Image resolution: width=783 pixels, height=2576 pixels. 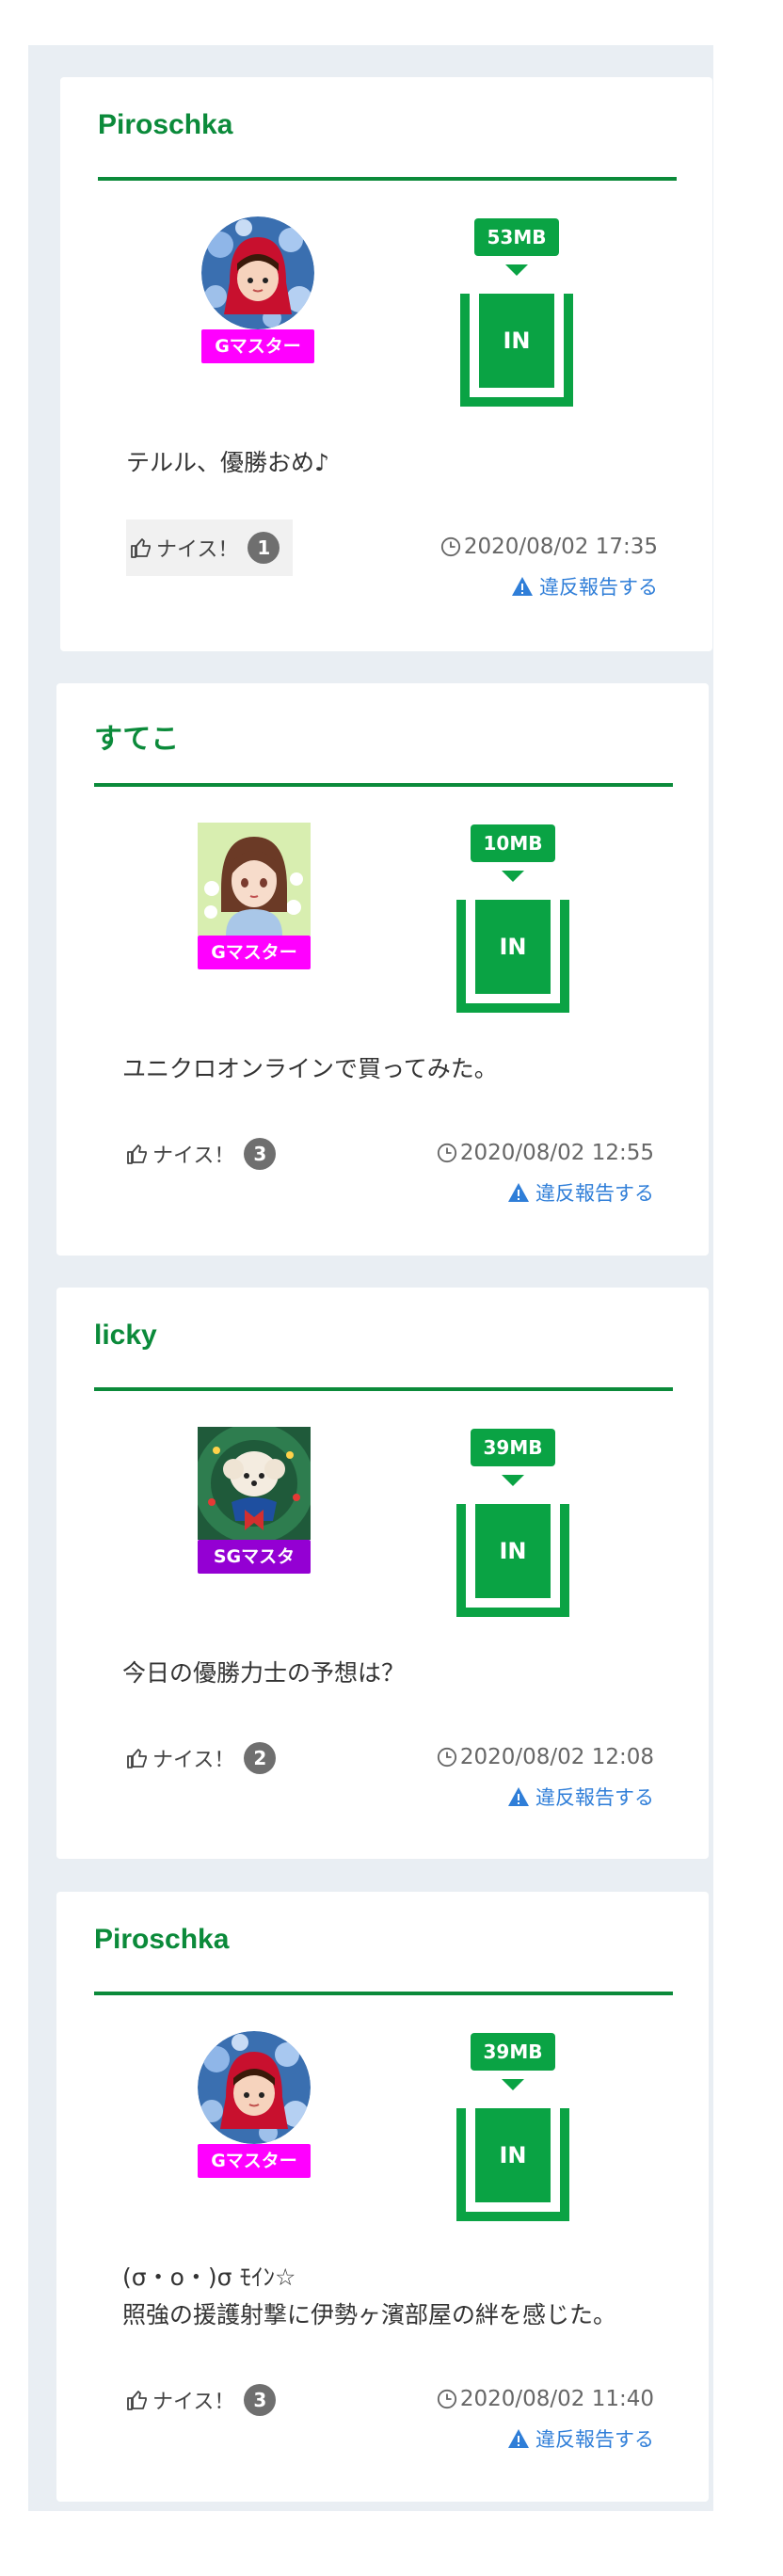 I want to click on post-timestamp: 2020/08/02 12:08, so click(x=545, y=1757).